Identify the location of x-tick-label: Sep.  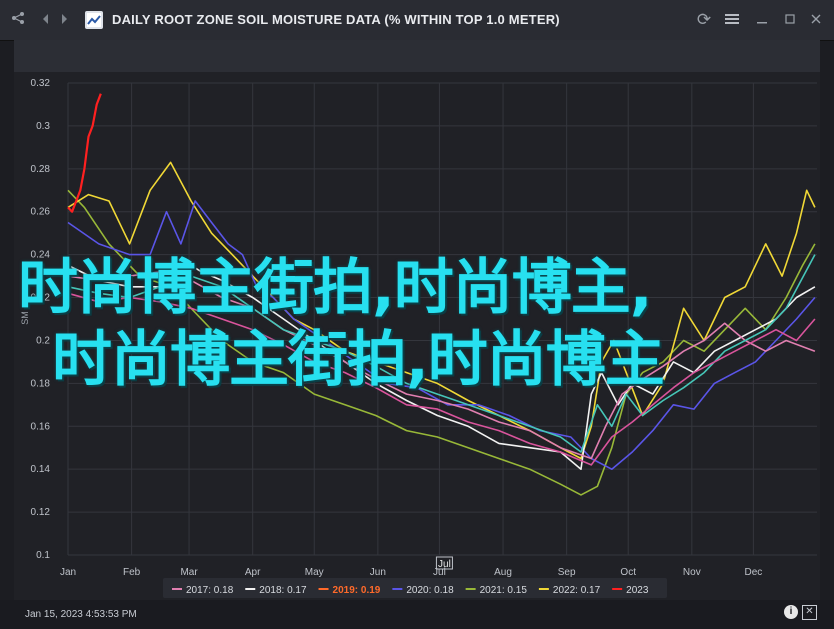
(567, 572).